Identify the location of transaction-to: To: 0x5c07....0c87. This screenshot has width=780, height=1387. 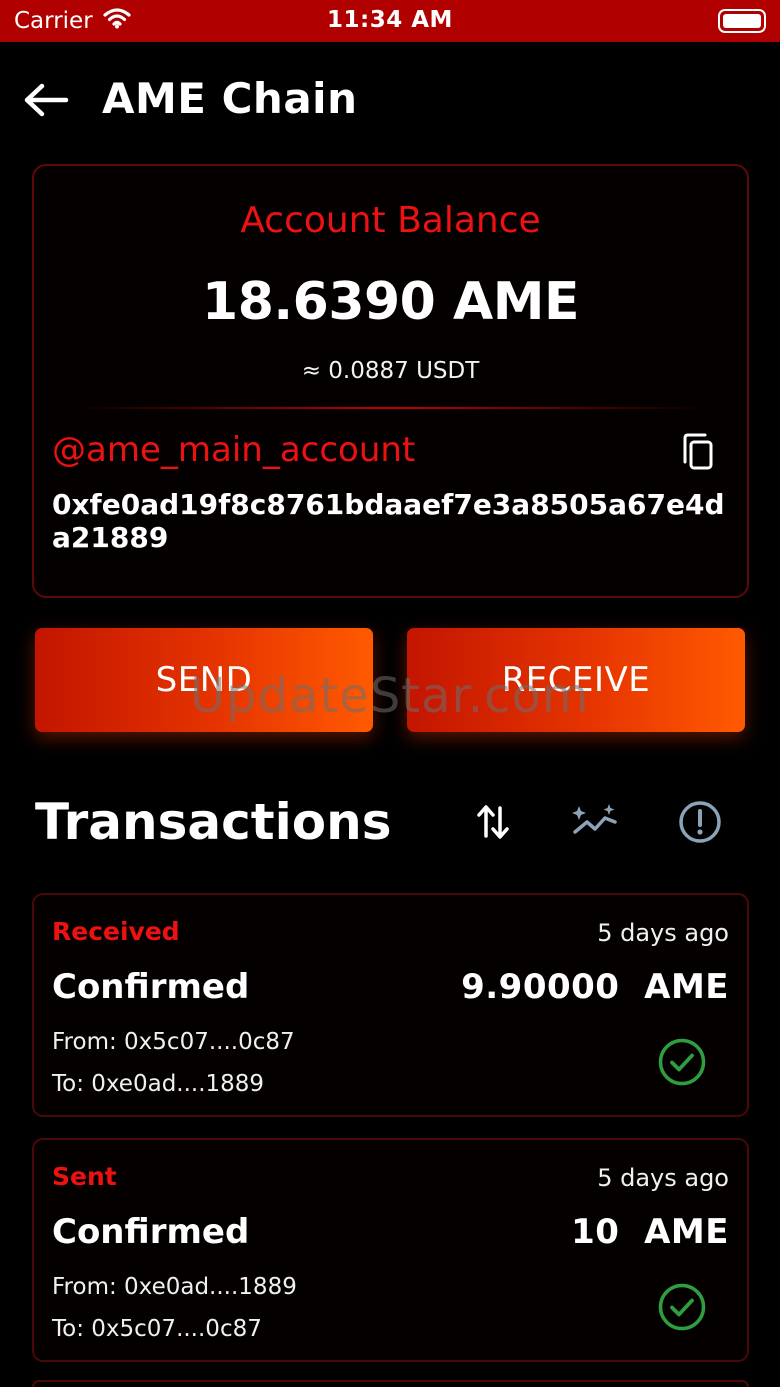
(157, 1329).